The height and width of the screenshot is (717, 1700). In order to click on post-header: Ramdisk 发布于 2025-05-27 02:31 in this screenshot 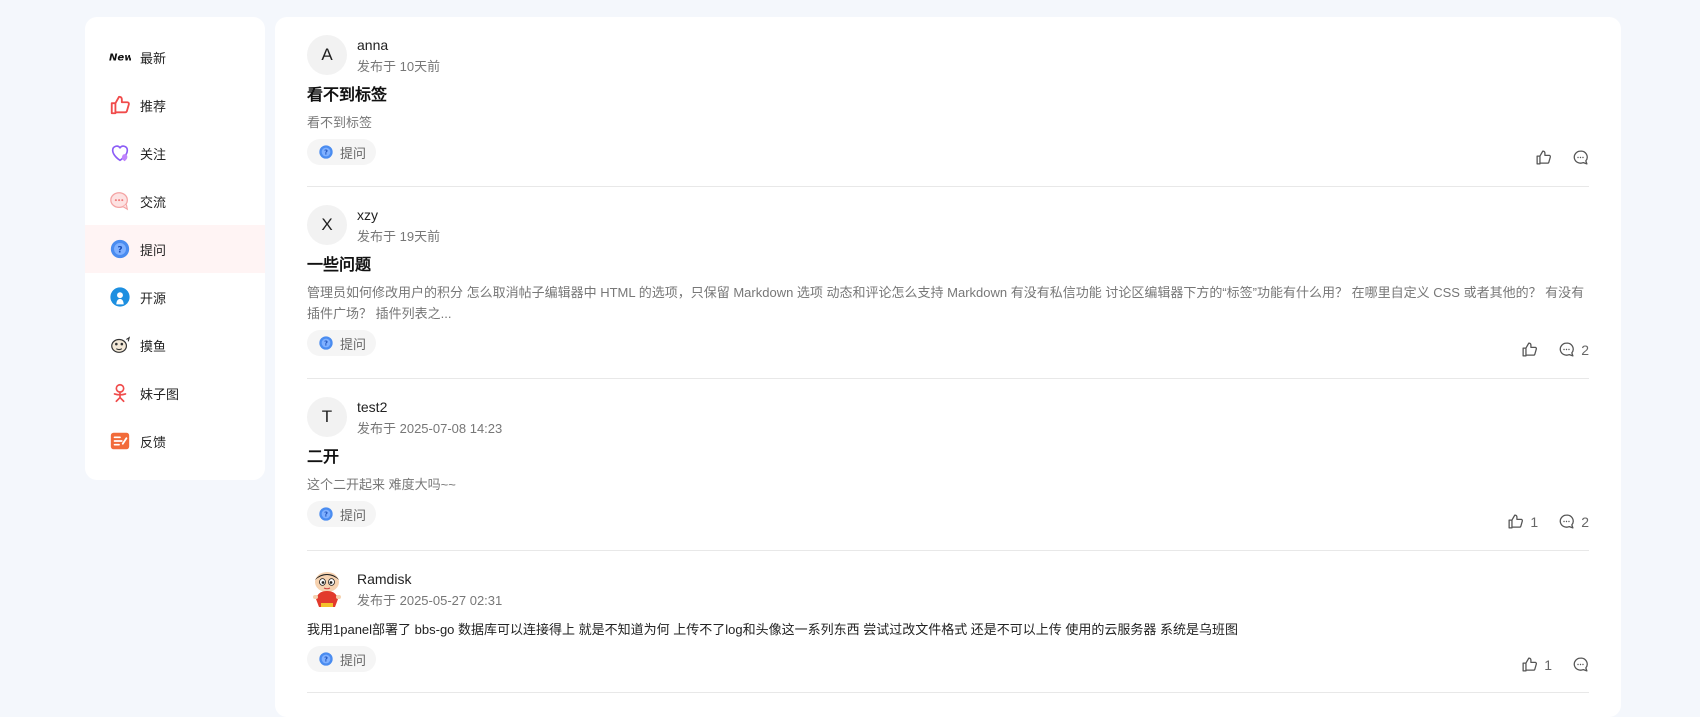, I will do `click(948, 590)`.